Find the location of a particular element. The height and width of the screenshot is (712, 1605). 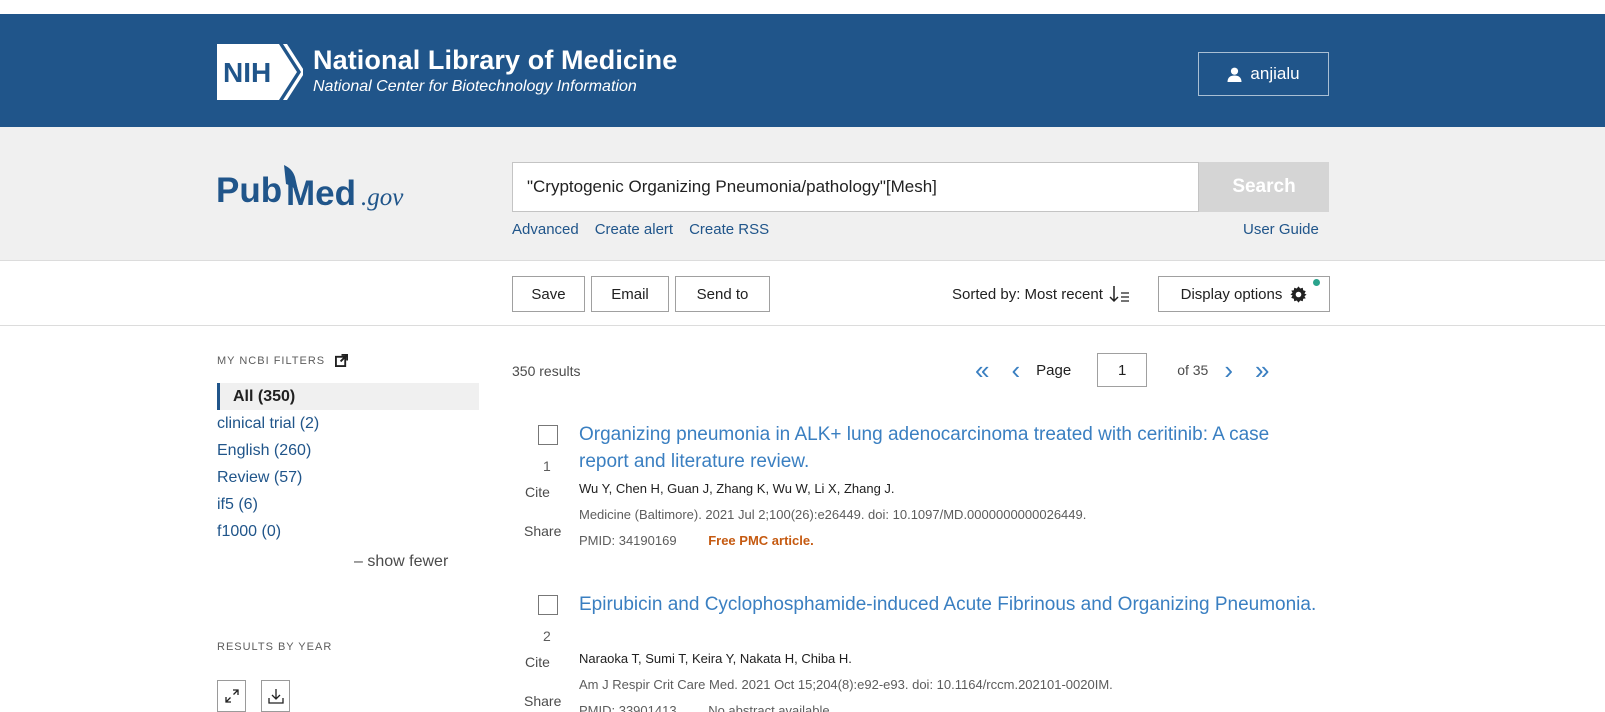

filter-item-review: Review (57) is located at coordinates (348, 477).